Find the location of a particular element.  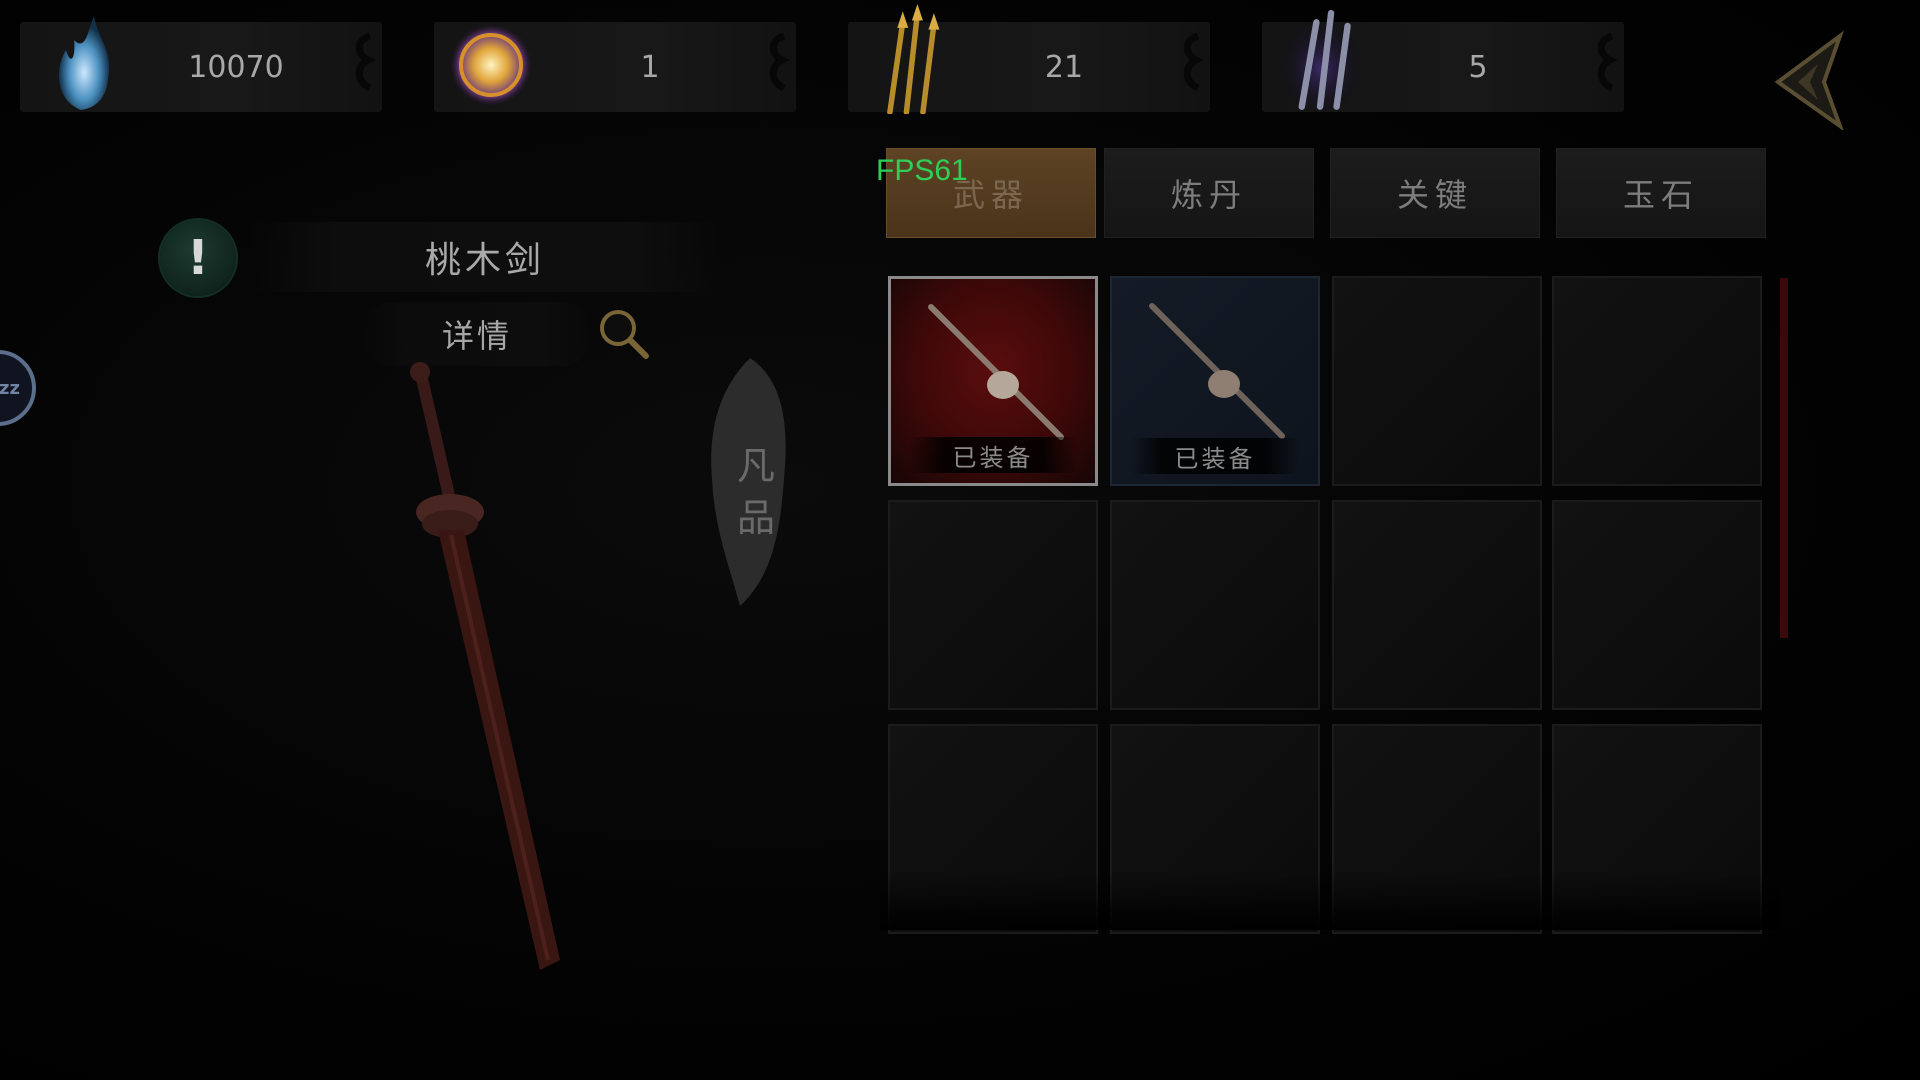

tab-alchemy: 炼丹 is located at coordinates (1209, 193).